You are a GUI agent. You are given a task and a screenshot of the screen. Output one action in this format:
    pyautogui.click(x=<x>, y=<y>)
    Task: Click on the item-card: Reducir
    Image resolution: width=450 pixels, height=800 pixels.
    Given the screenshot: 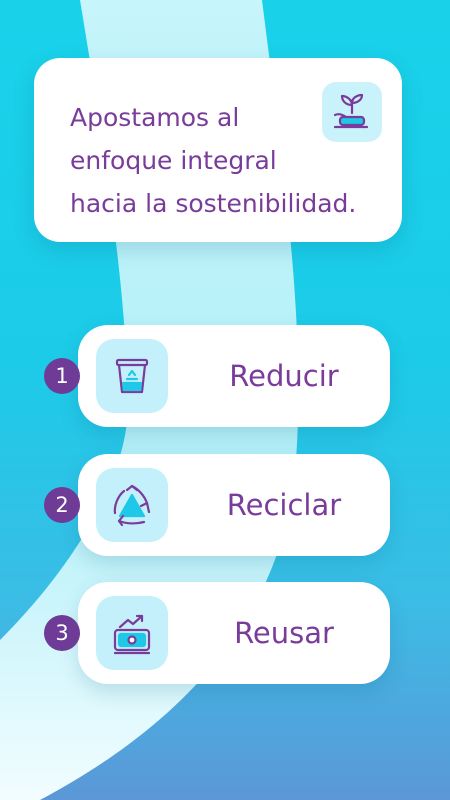 What is the action you would take?
    pyautogui.click(x=234, y=376)
    